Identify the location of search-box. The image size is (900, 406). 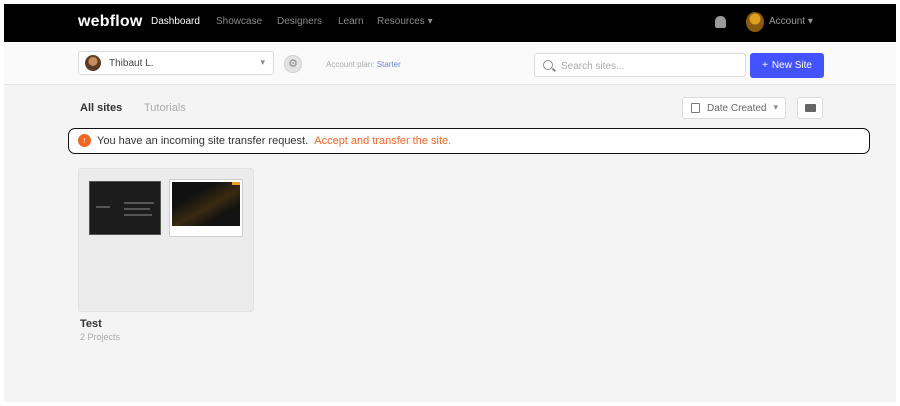
(640, 65).